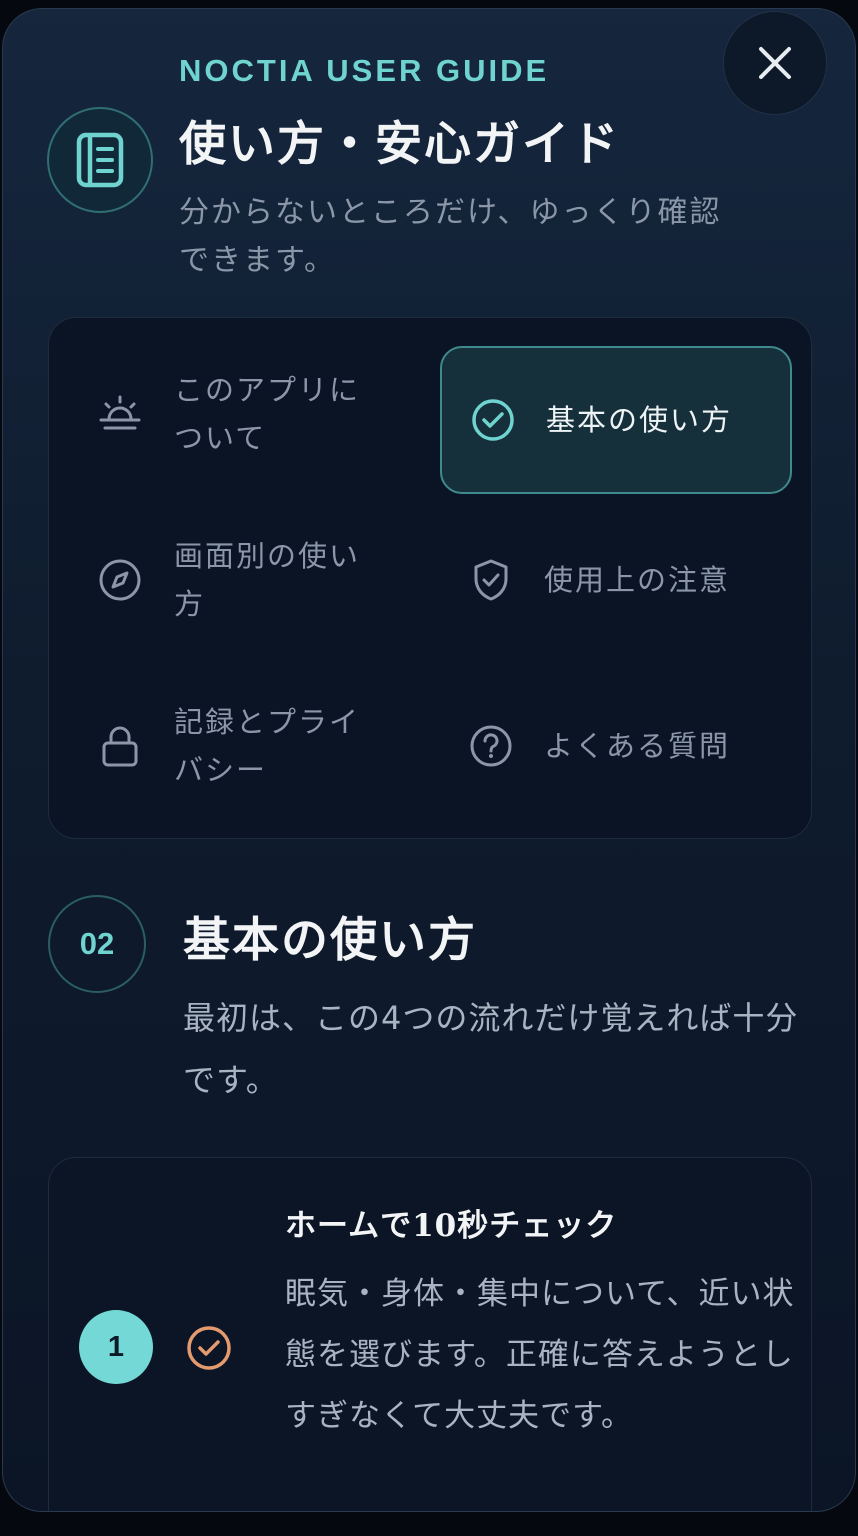 This screenshot has height=1536, width=858. What do you see at coordinates (451, 1226) in the screenshot?
I see `step-title: ホームで10秒チェック` at bounding box center [451, 1226].